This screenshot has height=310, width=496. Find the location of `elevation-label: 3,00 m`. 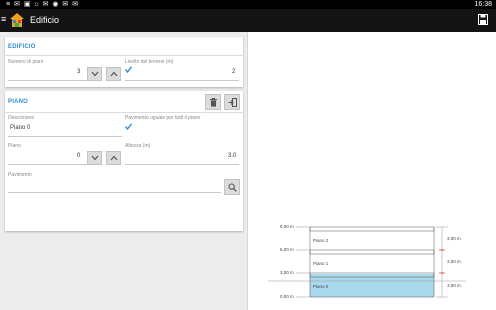

elevation-label: 3,00 m is located at coordinates (287, 272).